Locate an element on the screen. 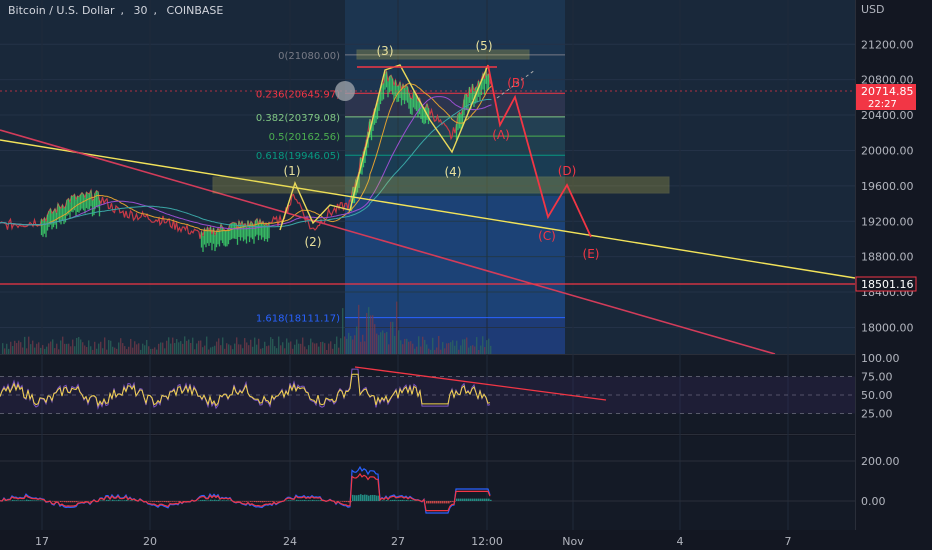 This screenshot has height=550, width=932. chart-title: Bitcoin / U.S. Dollar, 30, COINBASE is located at coordinates (116, 10).